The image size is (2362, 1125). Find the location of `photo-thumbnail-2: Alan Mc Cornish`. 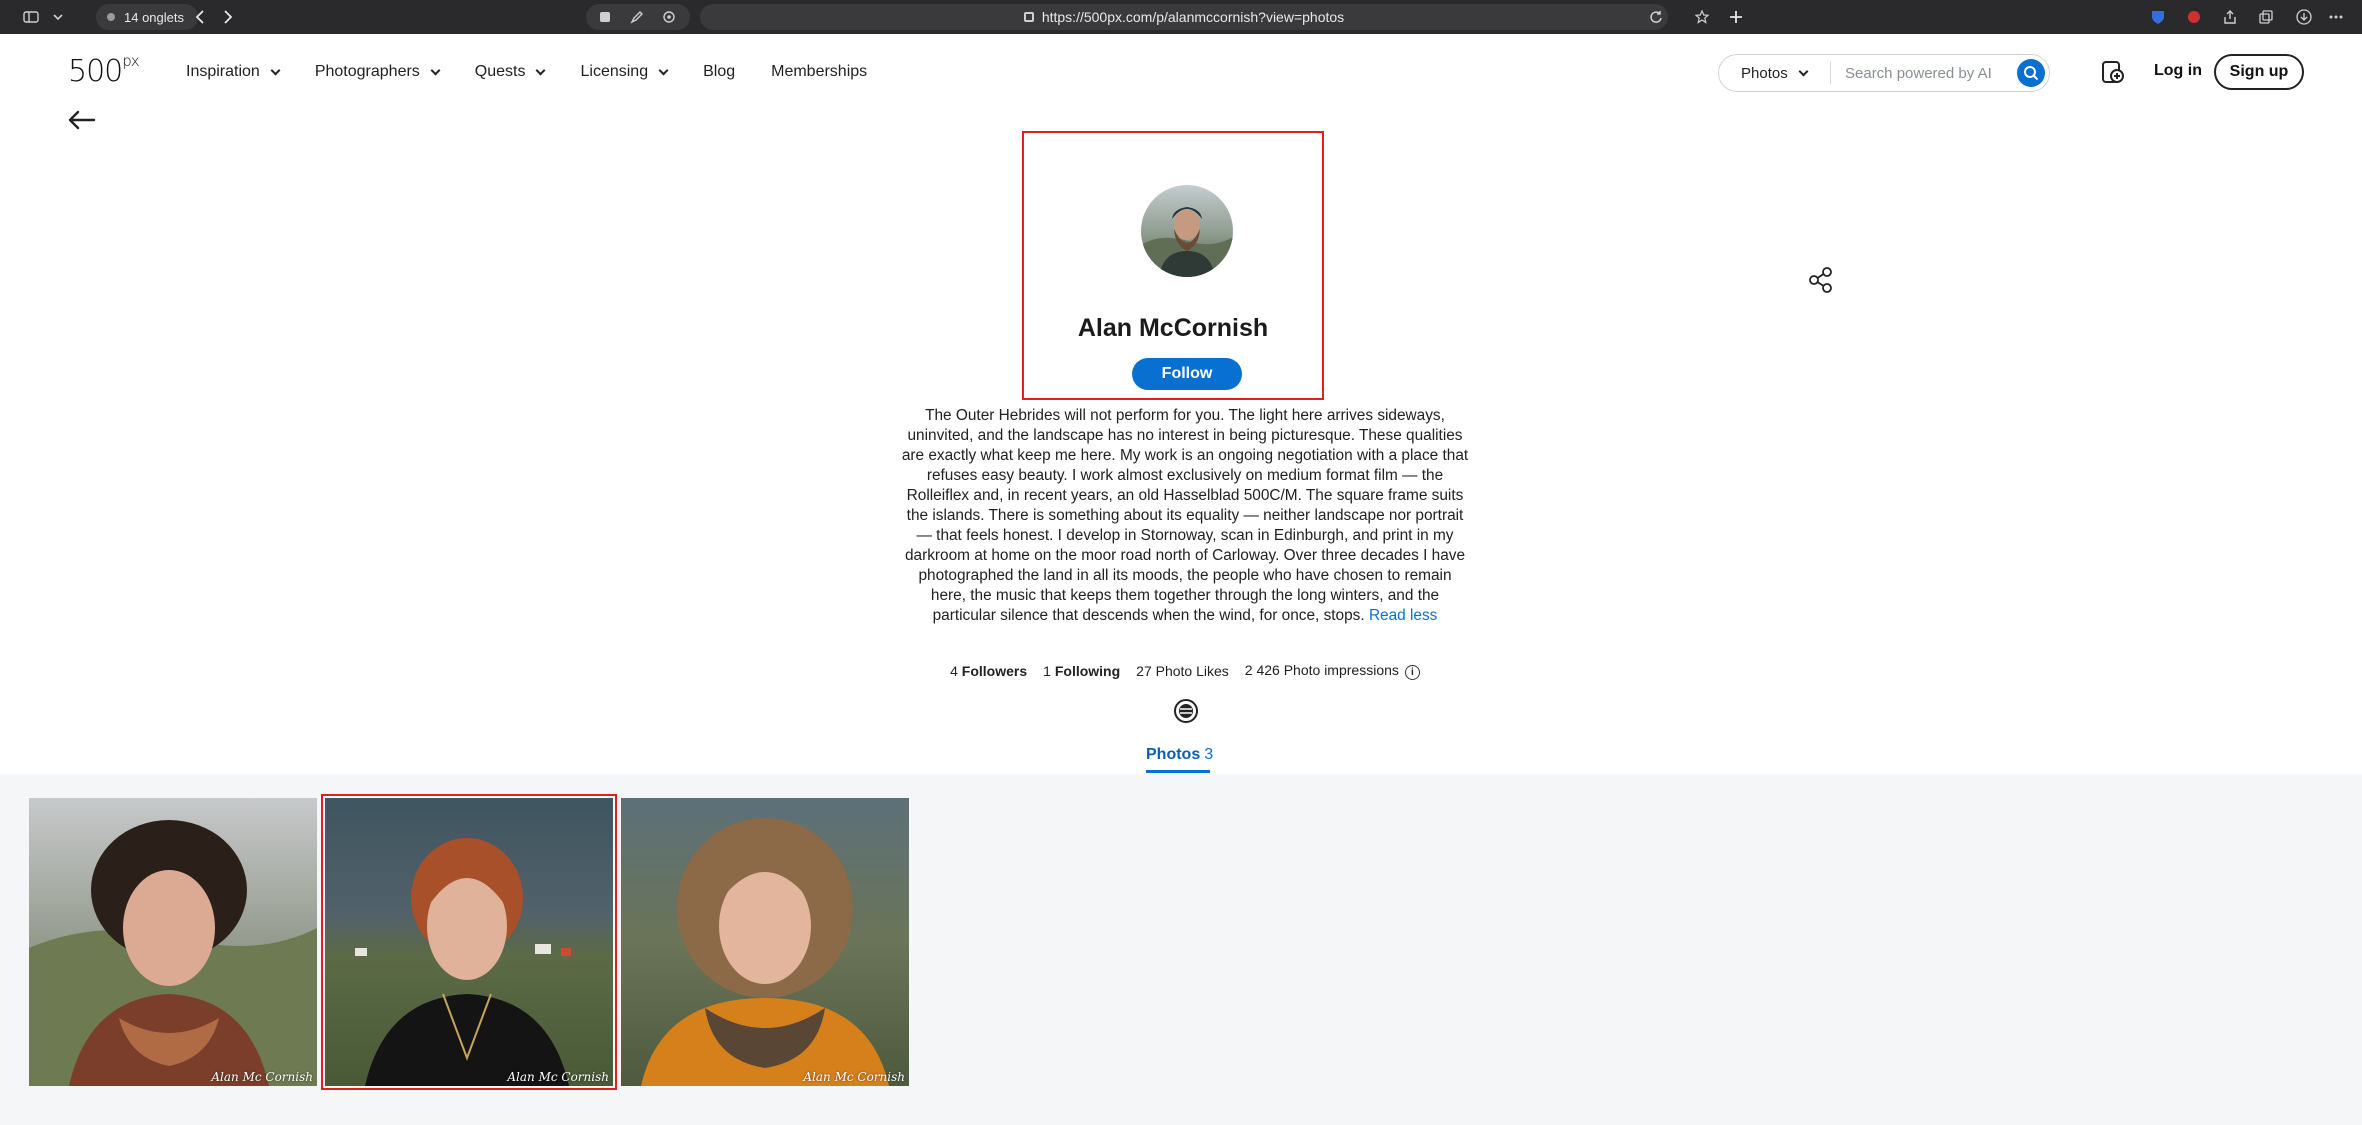

photo-thumbnail-2: Alan Mc Cornish is located at coordinates (469, 942).